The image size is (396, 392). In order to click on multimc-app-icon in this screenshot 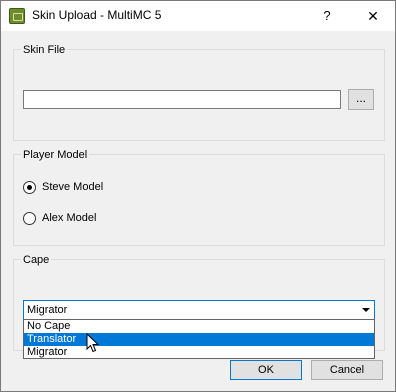, I will do `click(17, 16)`.